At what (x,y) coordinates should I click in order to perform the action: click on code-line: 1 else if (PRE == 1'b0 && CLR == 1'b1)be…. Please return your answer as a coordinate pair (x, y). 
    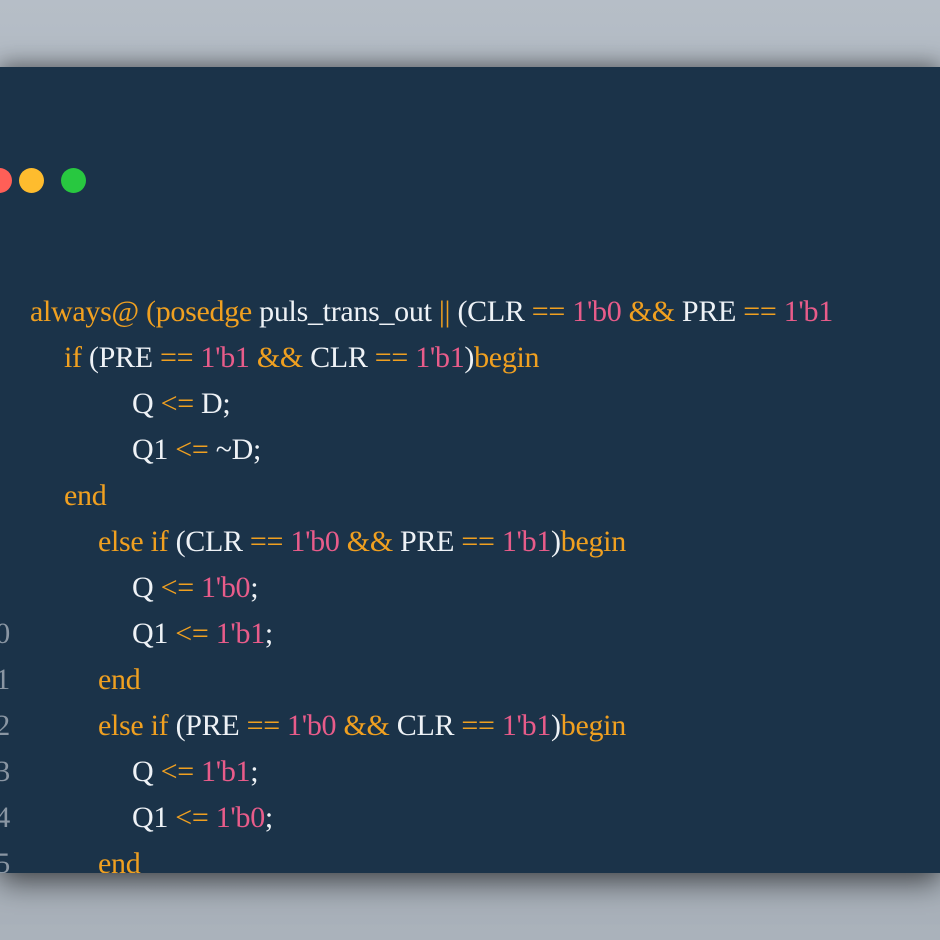
    Looking at the image, I should click on (470, 676).